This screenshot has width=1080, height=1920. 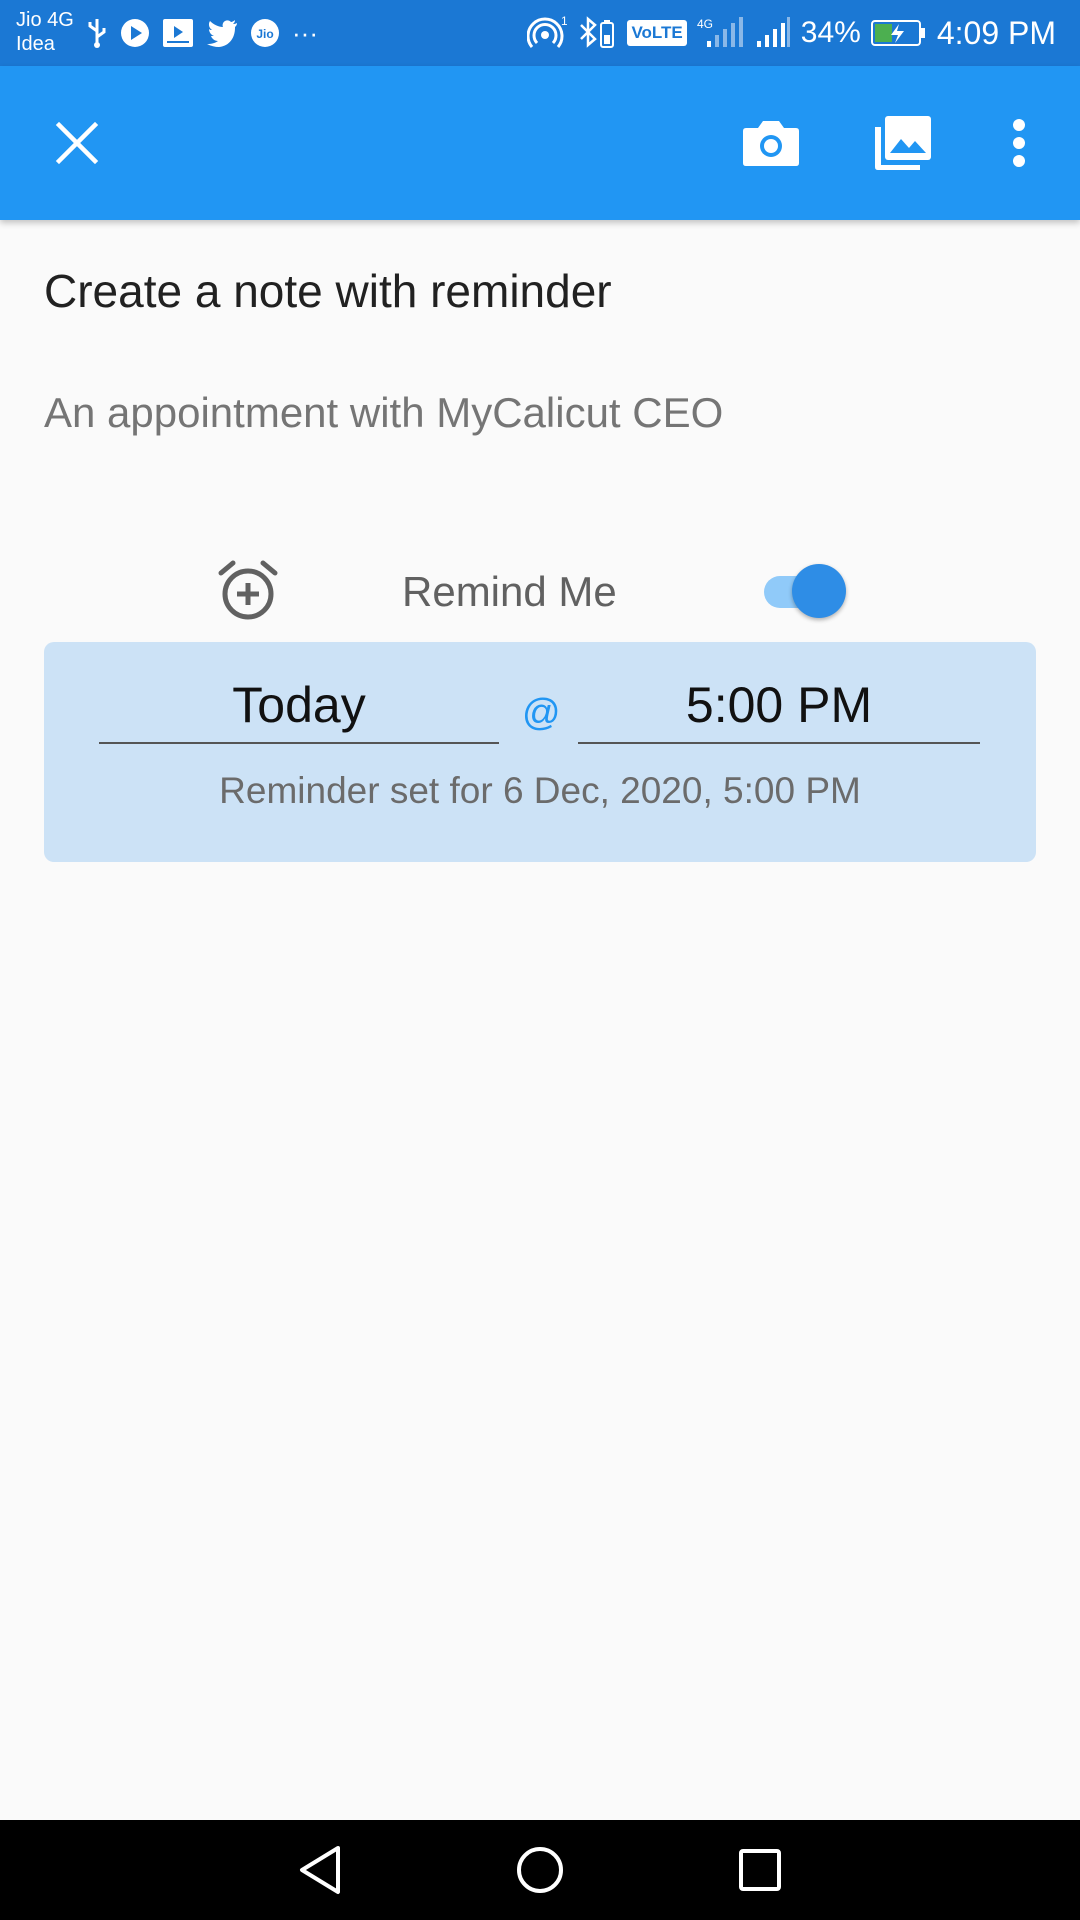 What do you see at coordinates (383, 413) in the screenshot?
I see `note-body-input: An appointment with MyCalicut CEO` at bounding box center [383, 413].